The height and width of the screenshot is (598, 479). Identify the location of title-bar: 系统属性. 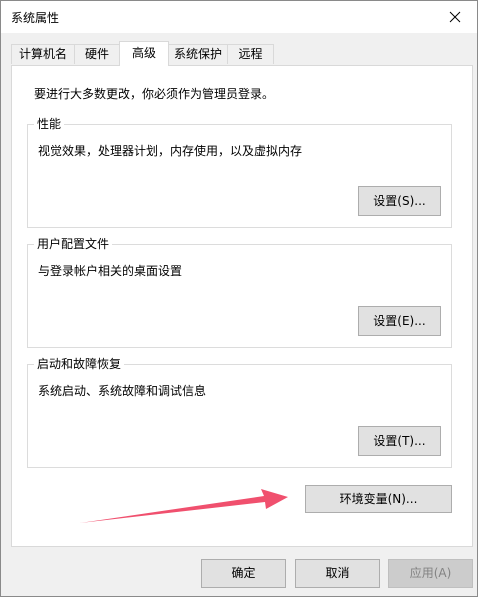
(239, 17).